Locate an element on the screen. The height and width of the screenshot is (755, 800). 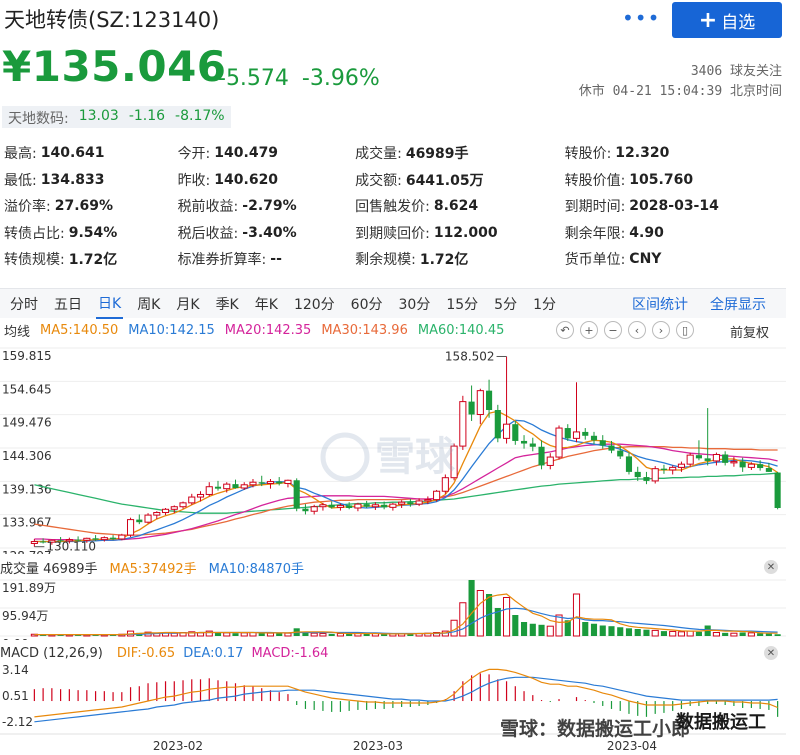
stat-label: 到期赎回价: is located at coordinates (392, 233).